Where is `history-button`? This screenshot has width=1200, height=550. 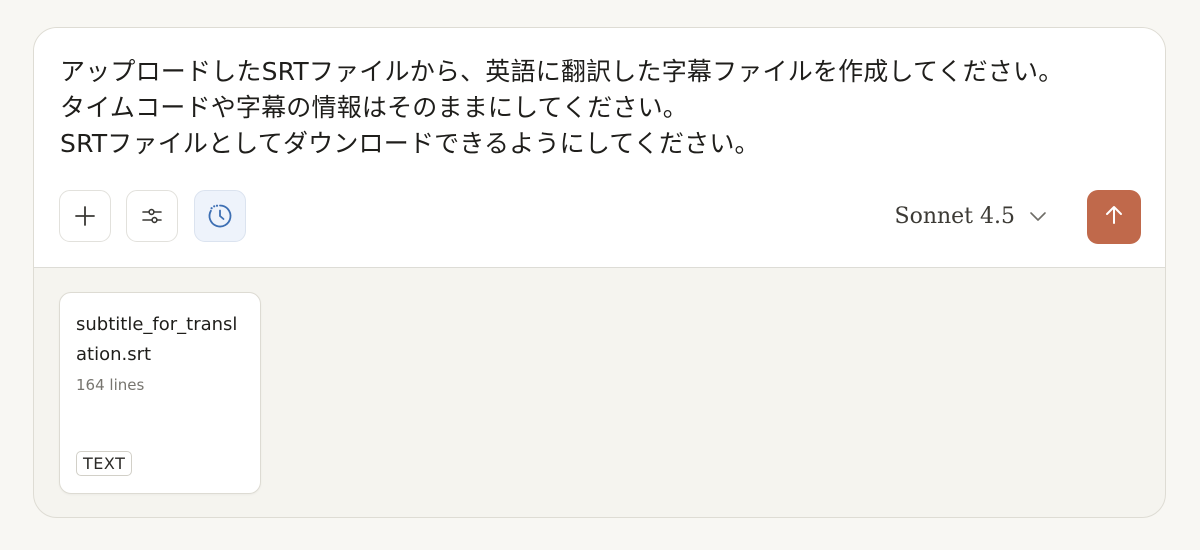
history-button is located at coordinates (220, 216).